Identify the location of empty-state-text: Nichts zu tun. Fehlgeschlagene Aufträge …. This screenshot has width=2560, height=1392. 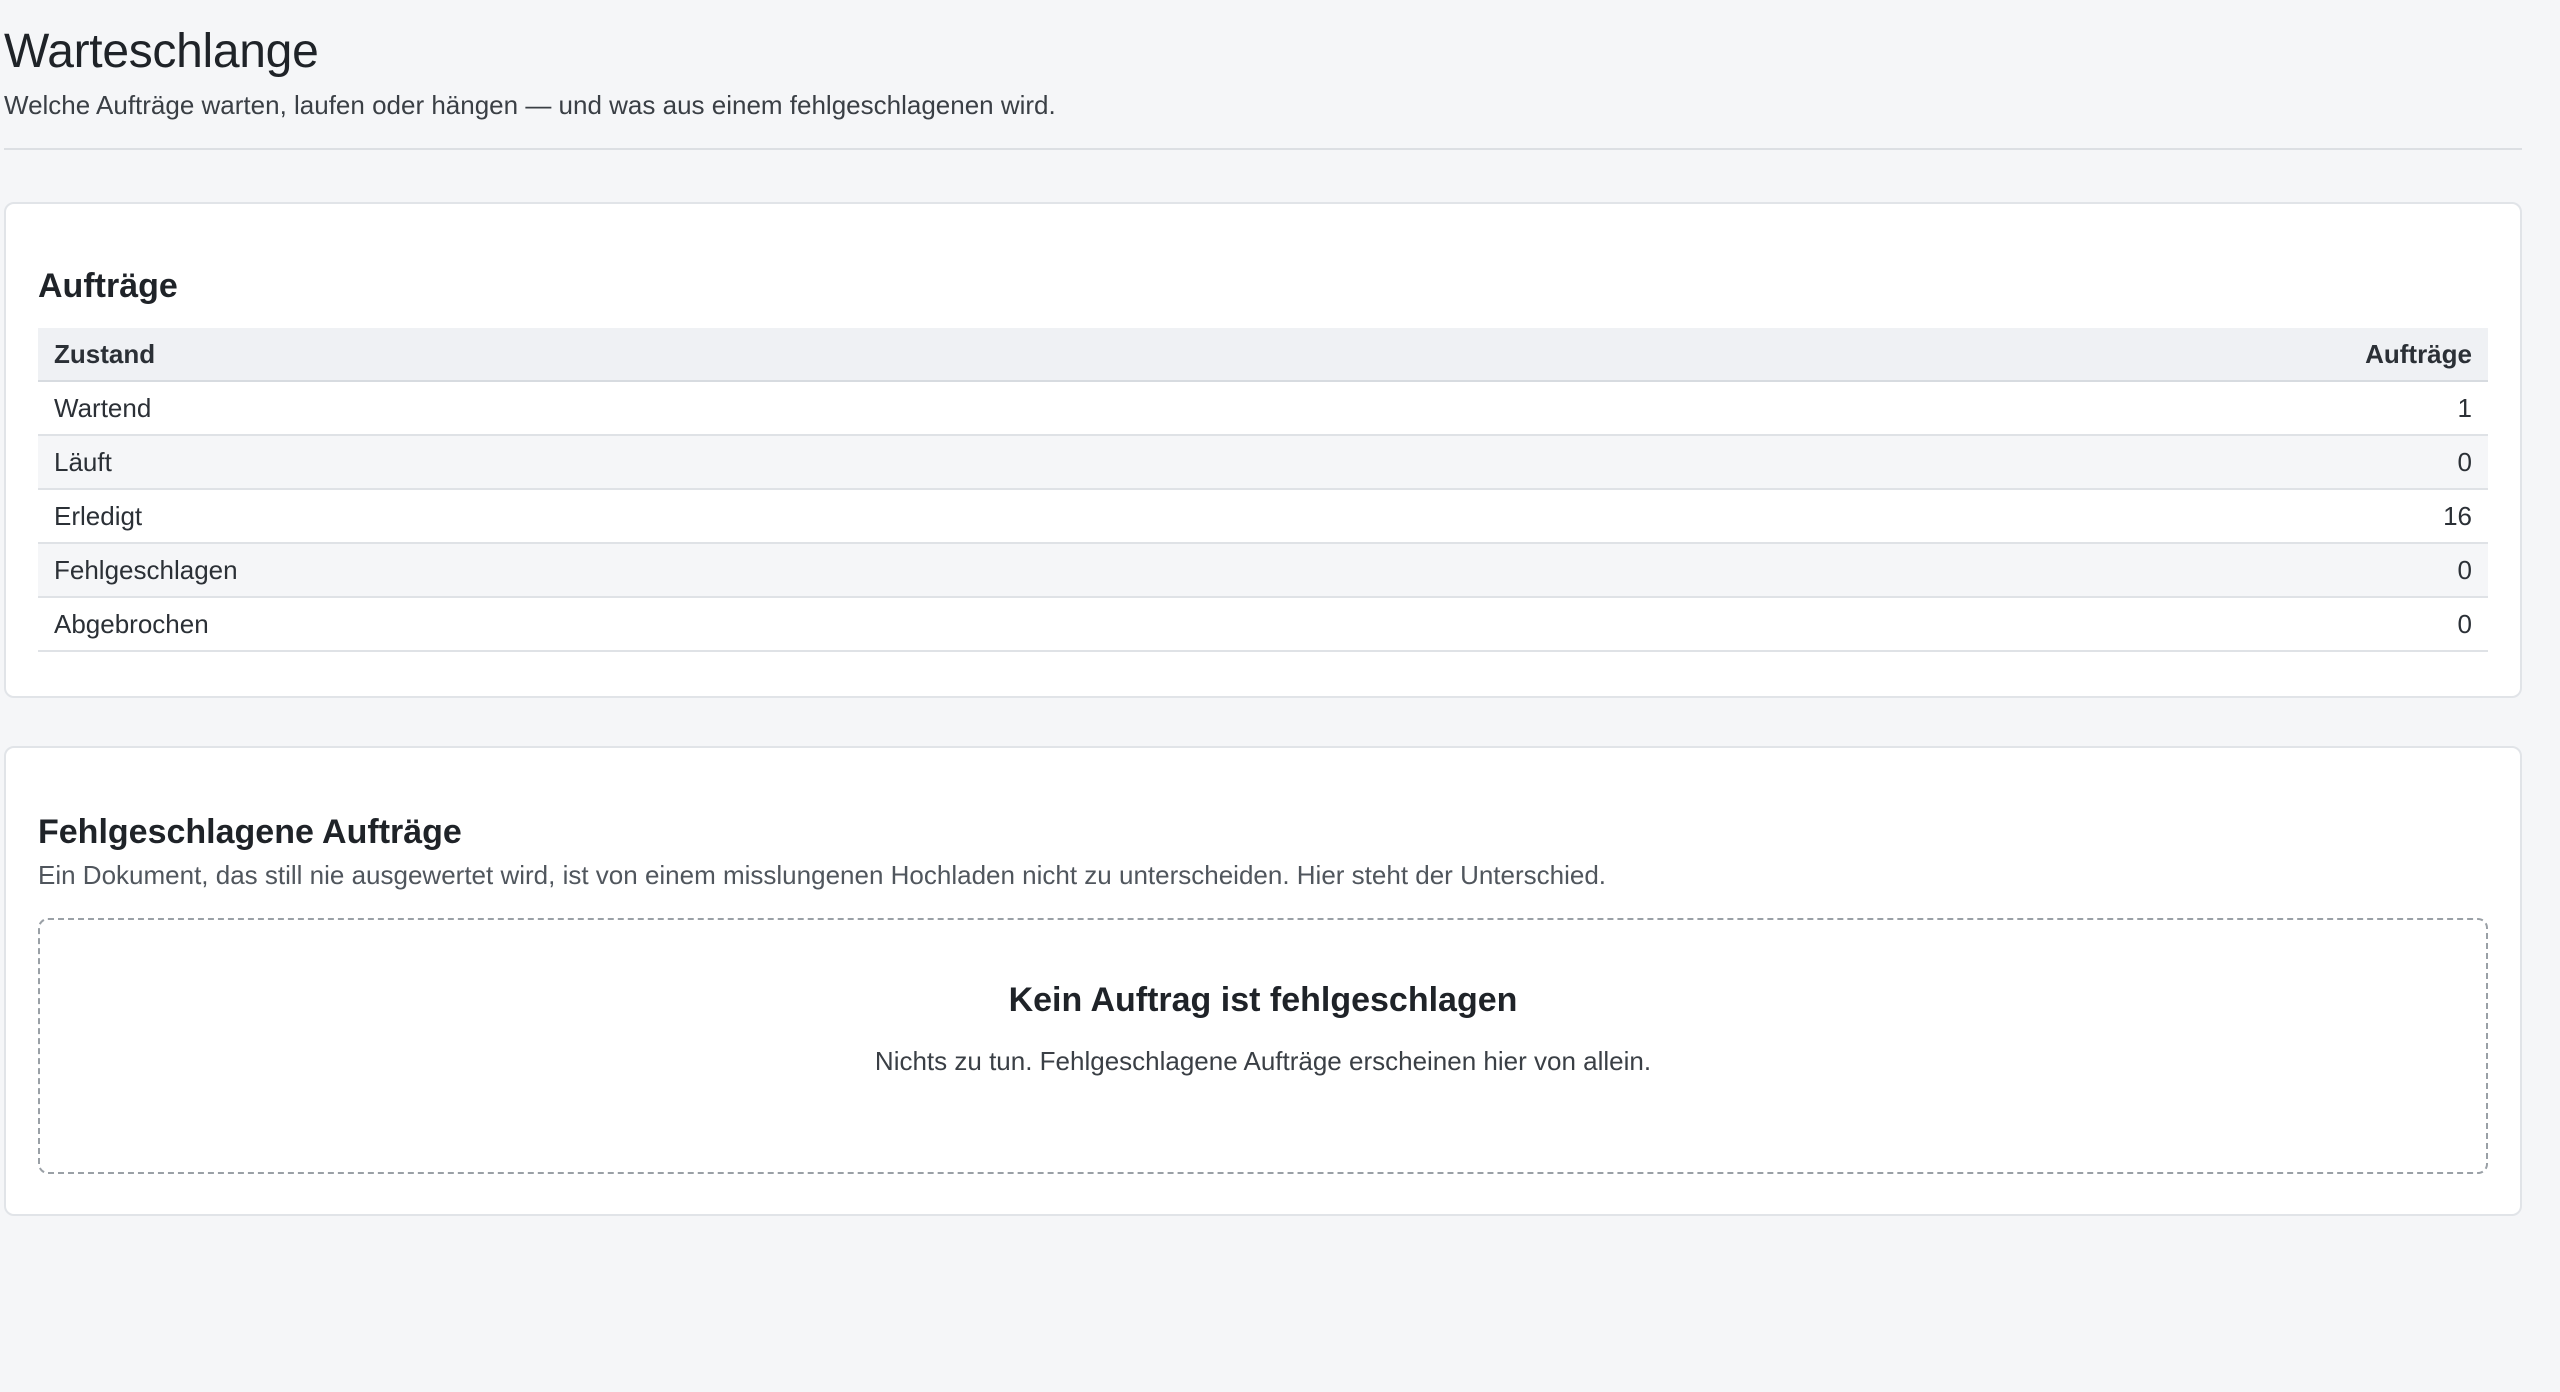
(1263, 1061).